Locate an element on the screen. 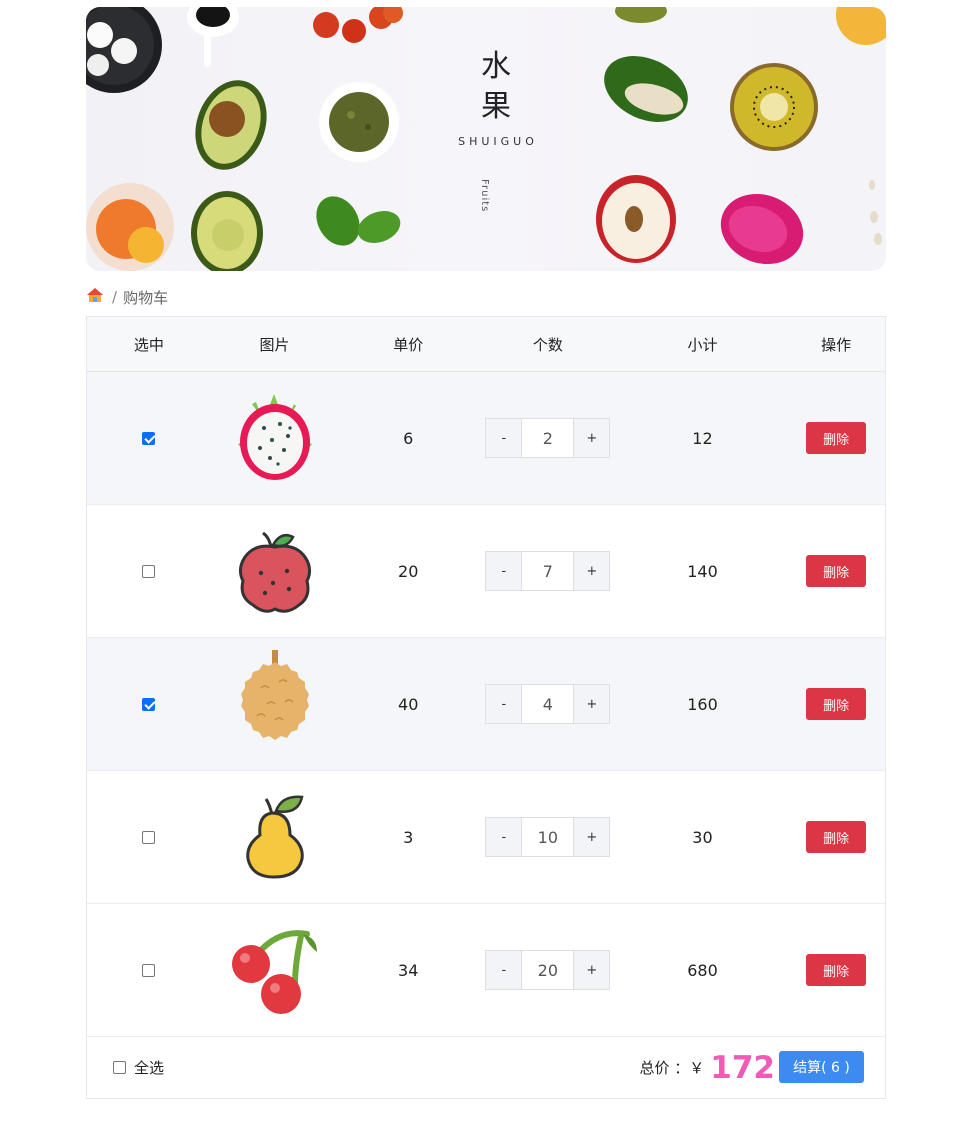 The height and width of the screenshot is (1126, 971). table-row: 6 - 2 + 12 删除 is located at coordinates (486, 438).